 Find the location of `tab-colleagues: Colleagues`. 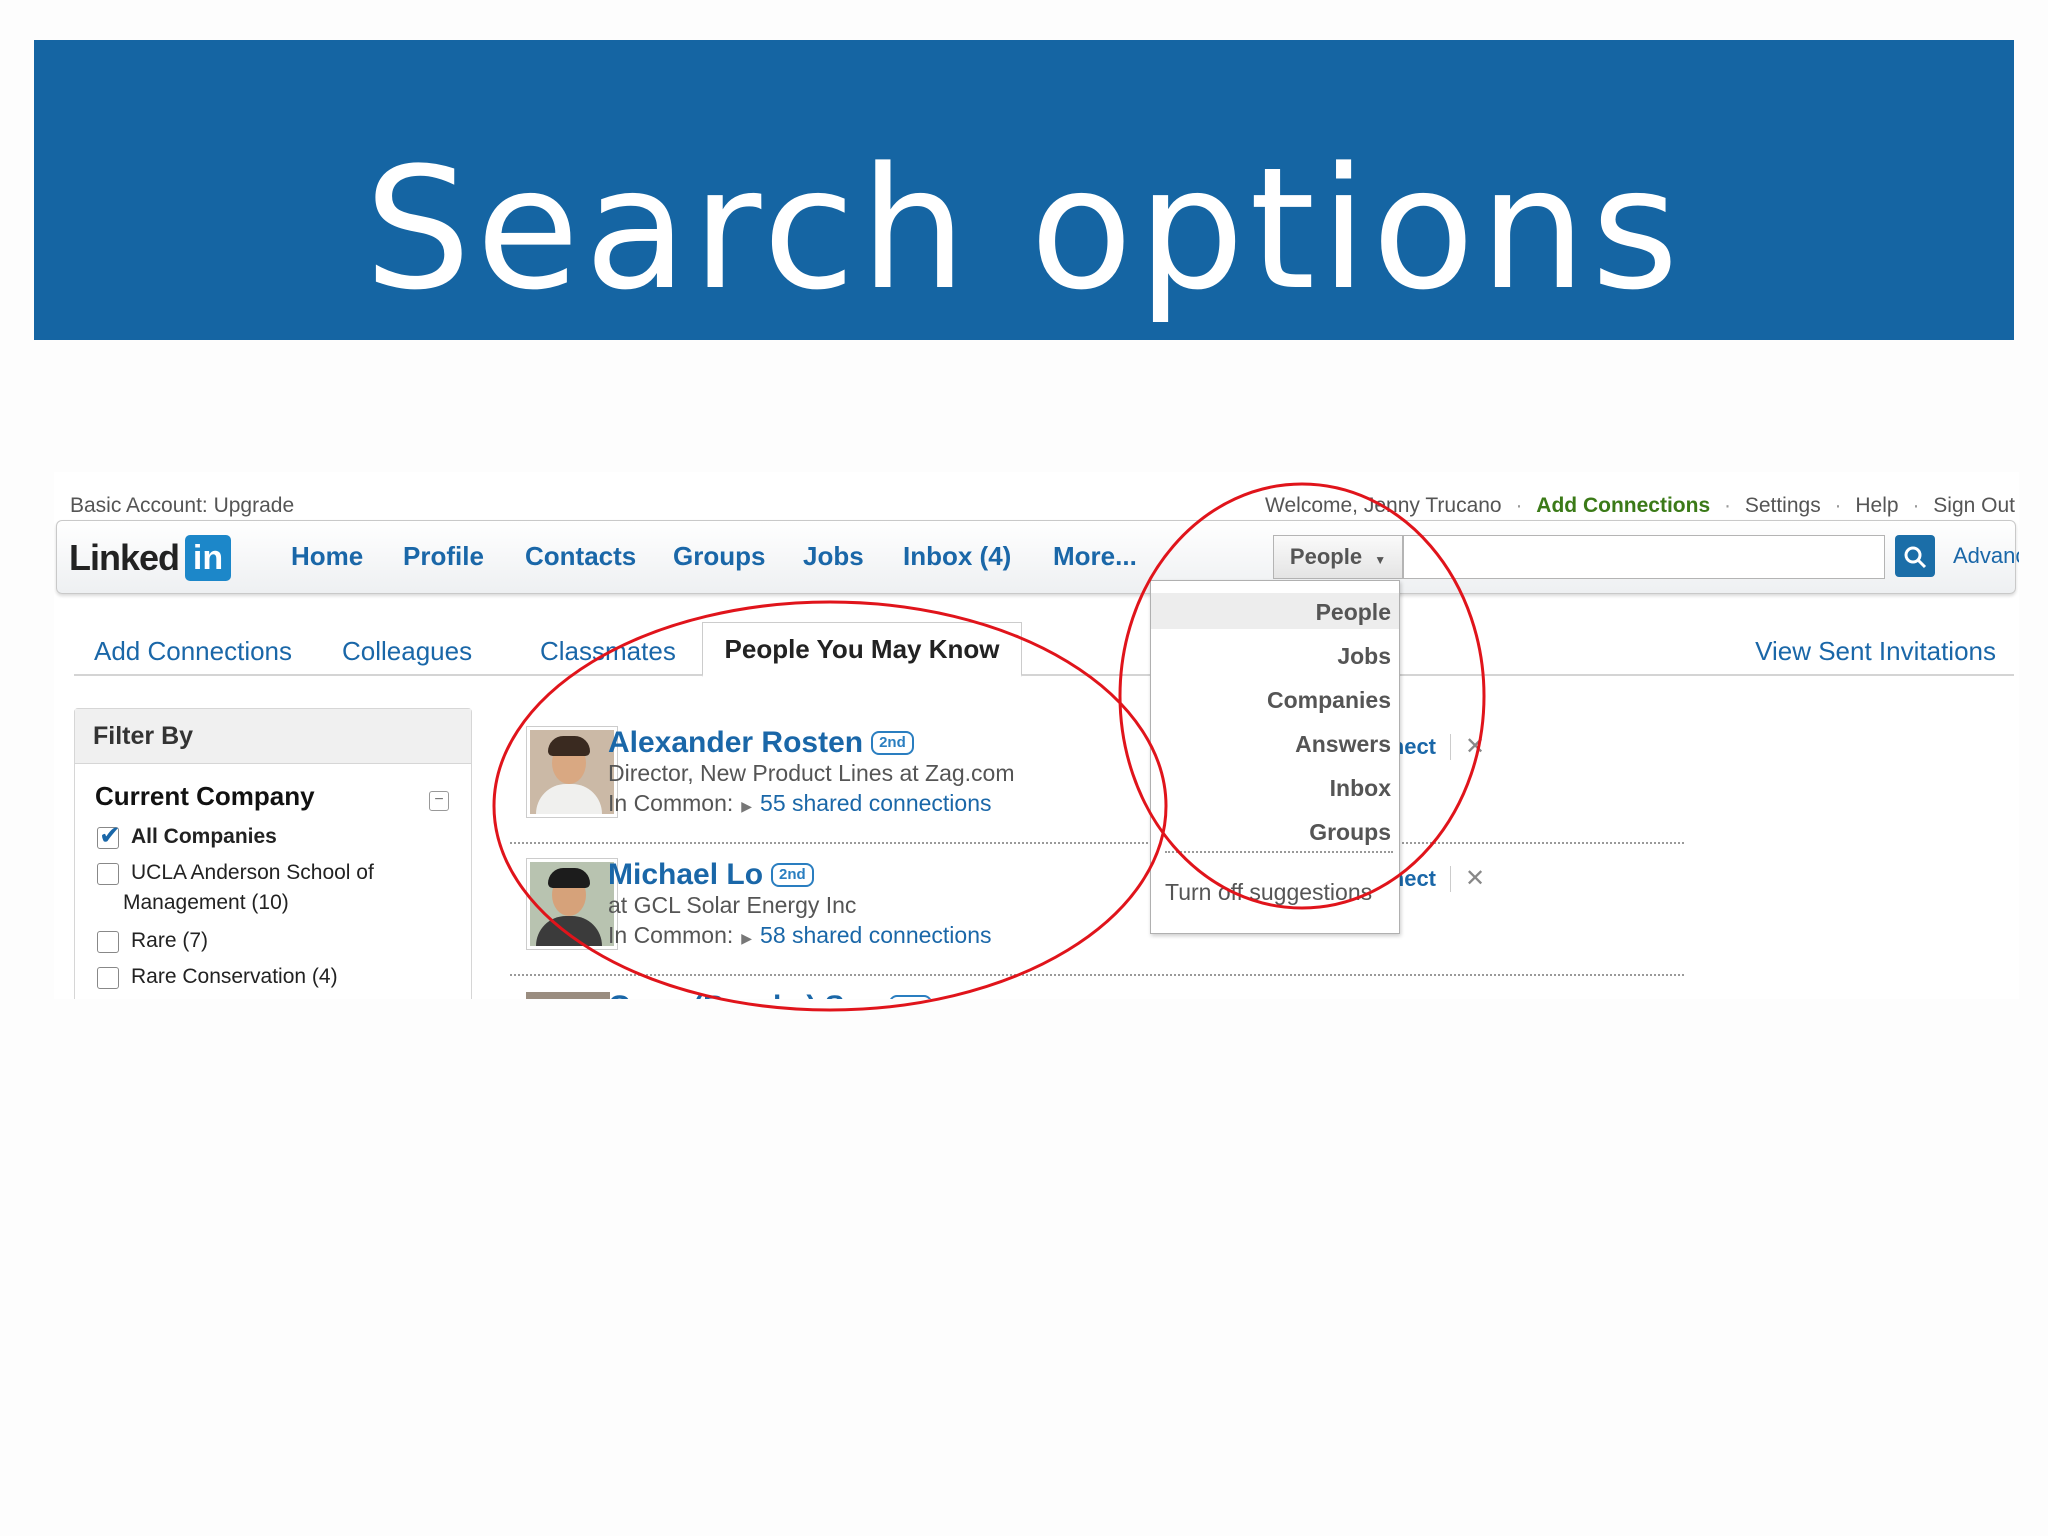

tab-colleagues: Colleagues is located at coordinates (407, 651).